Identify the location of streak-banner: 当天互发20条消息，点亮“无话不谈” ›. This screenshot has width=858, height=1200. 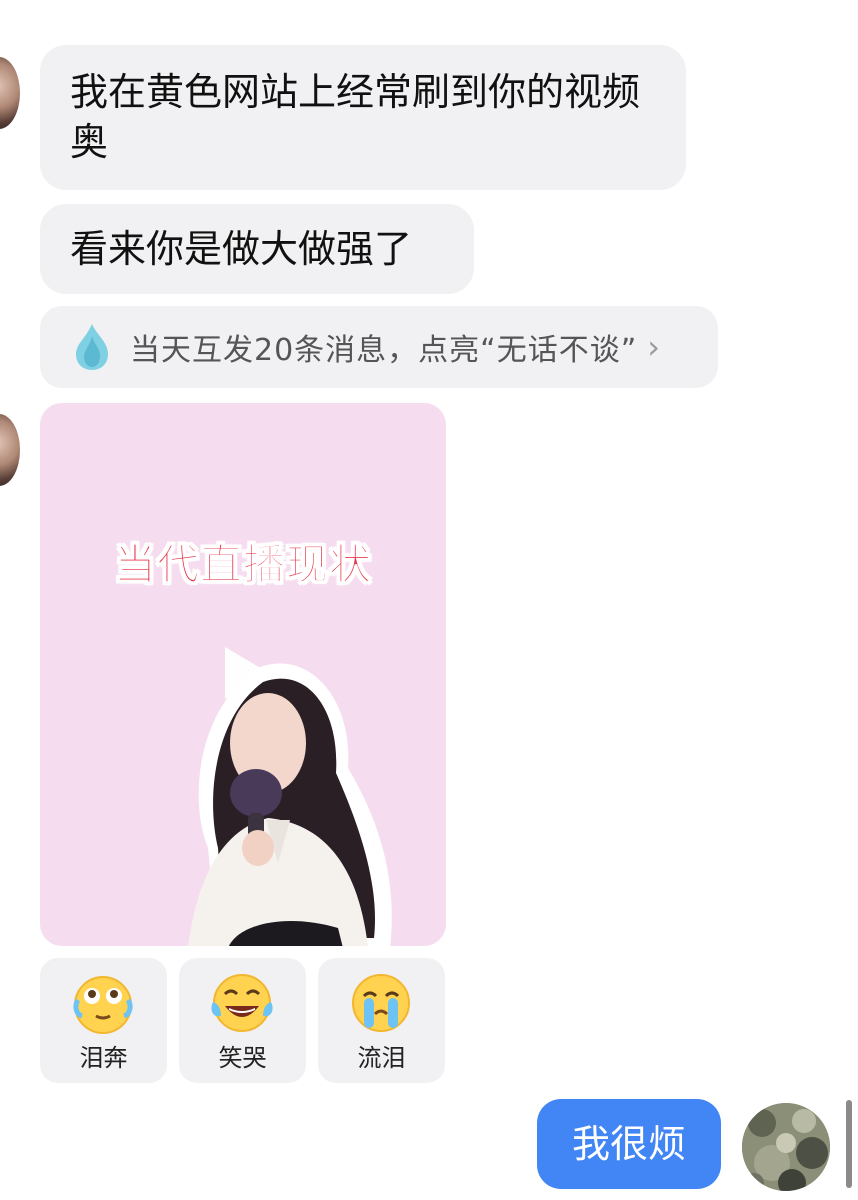
(379, 347).